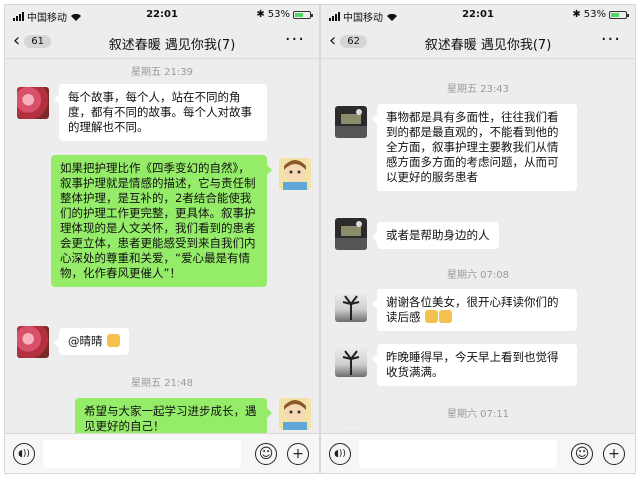  I want to click on unread-count-badge: 61, so click(37, 41).